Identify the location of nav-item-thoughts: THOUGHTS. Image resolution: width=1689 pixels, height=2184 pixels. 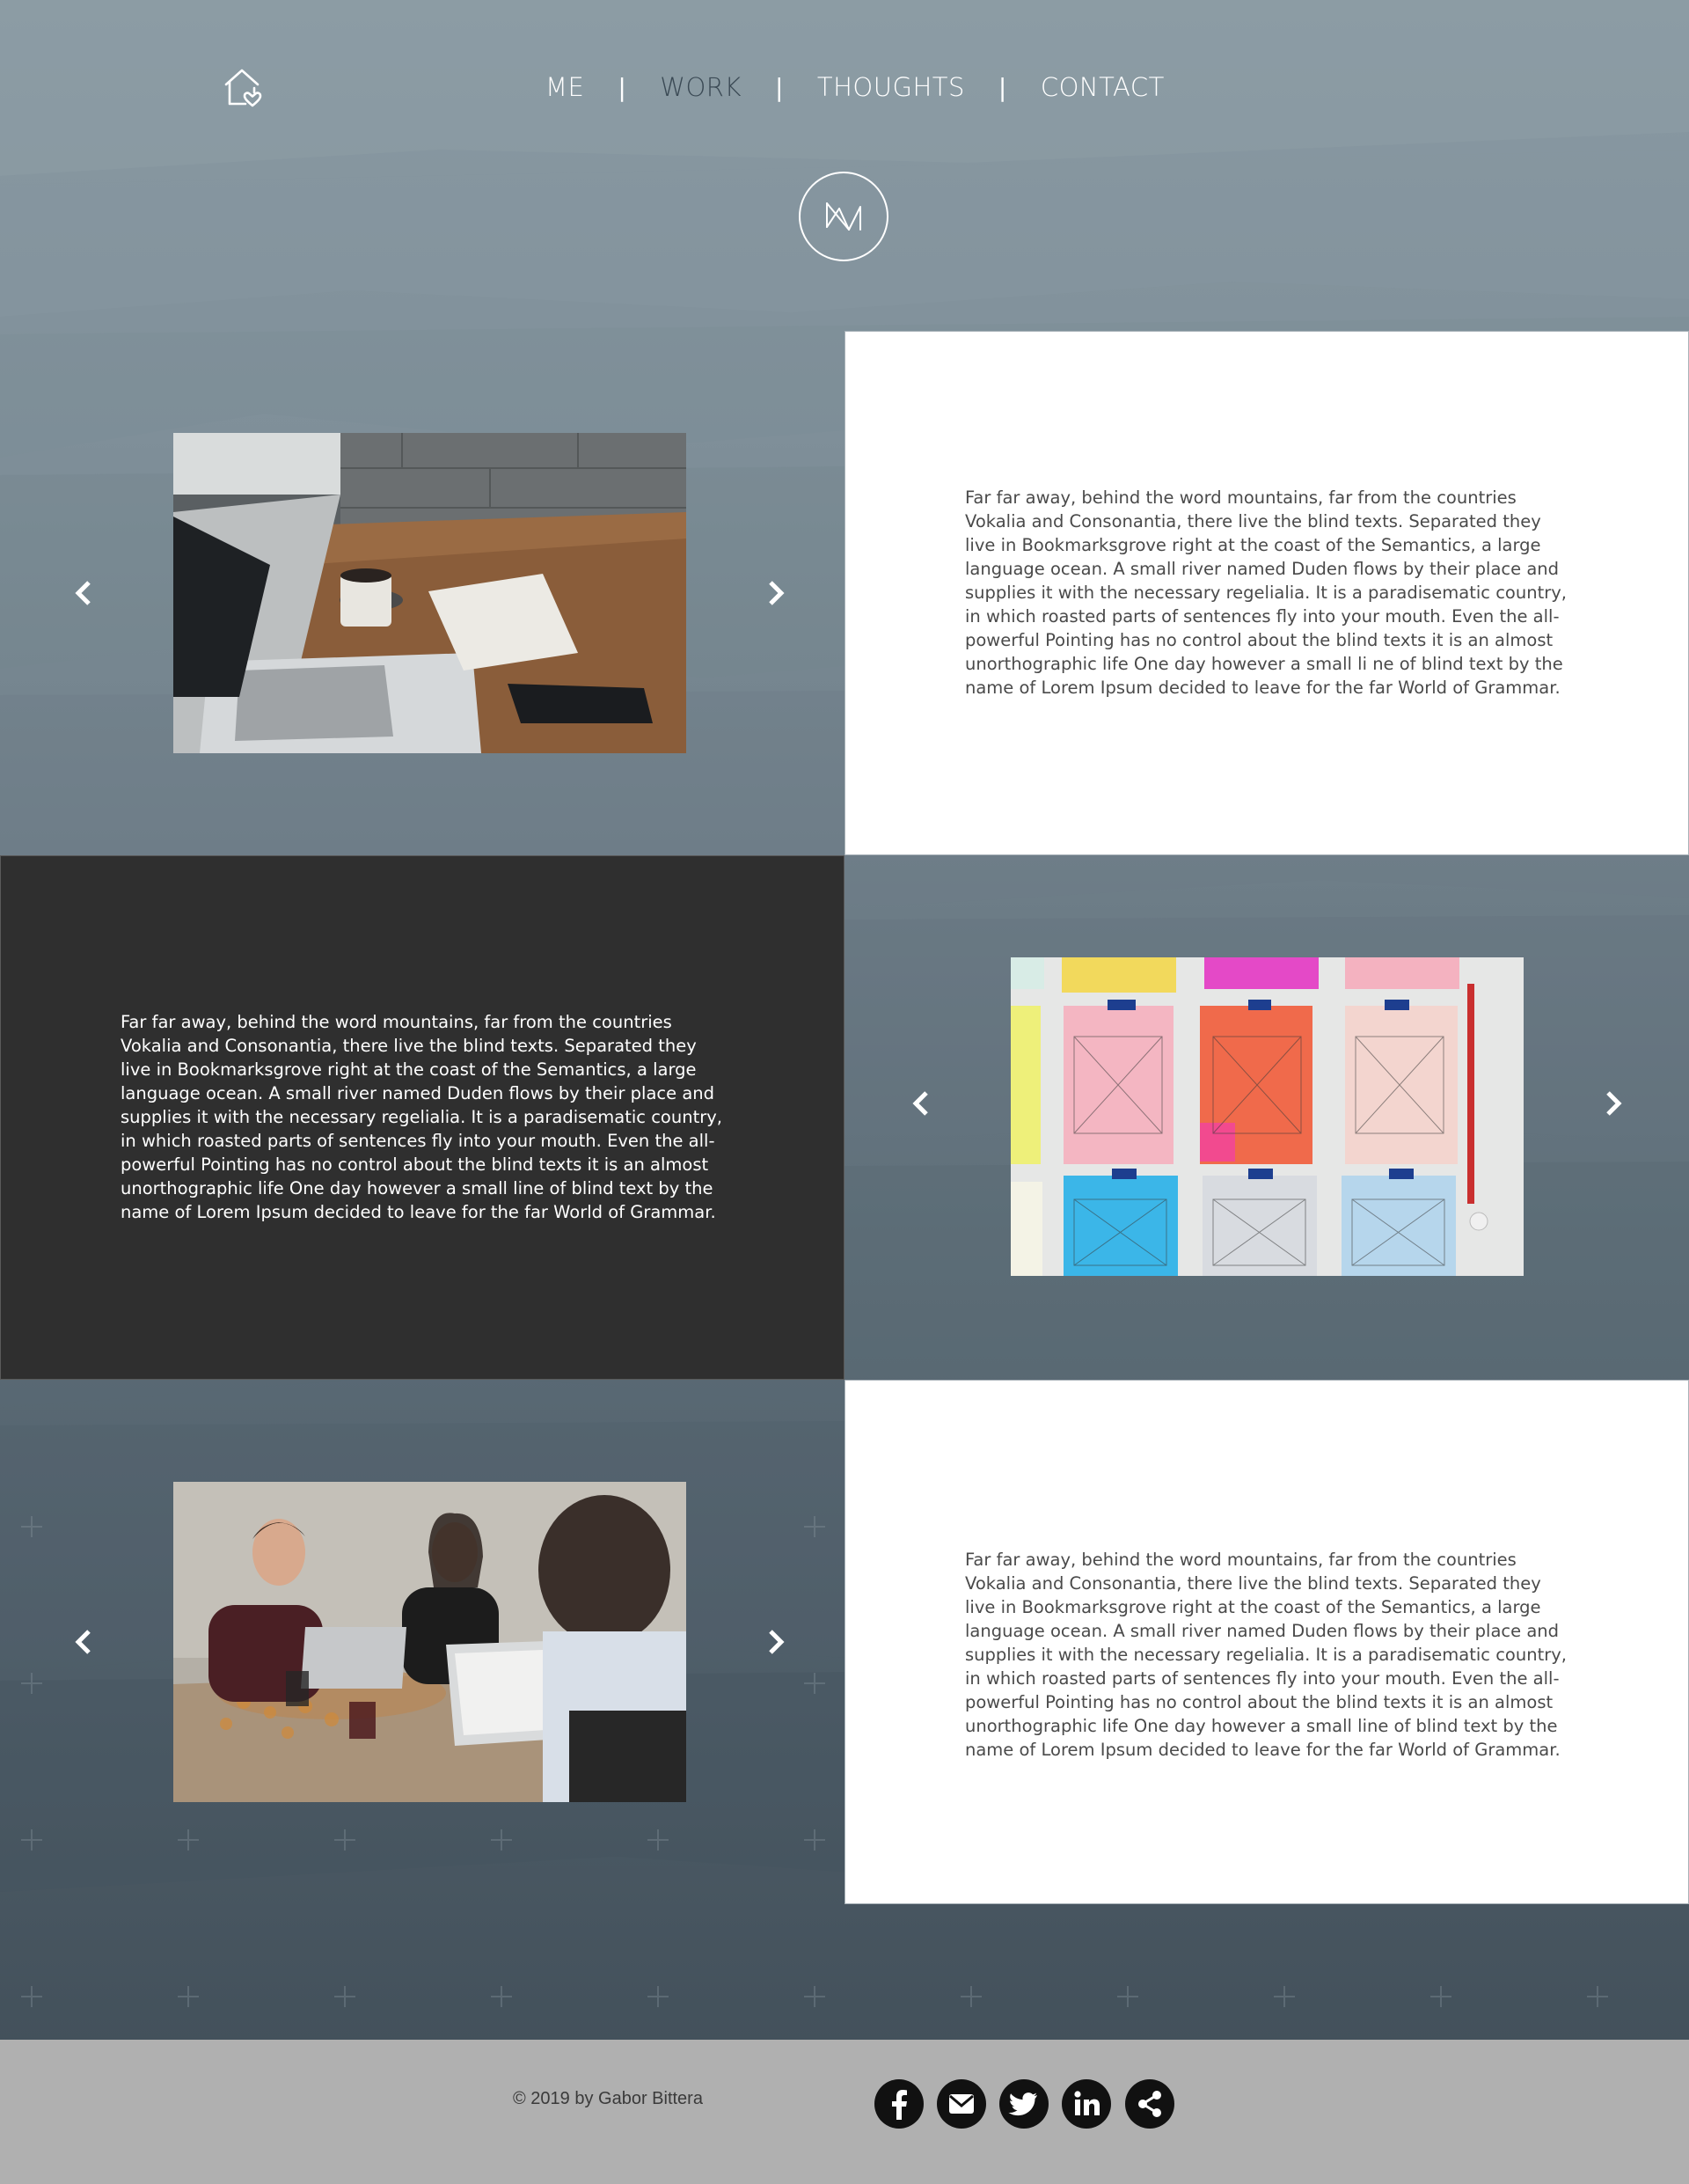
(891, 87).